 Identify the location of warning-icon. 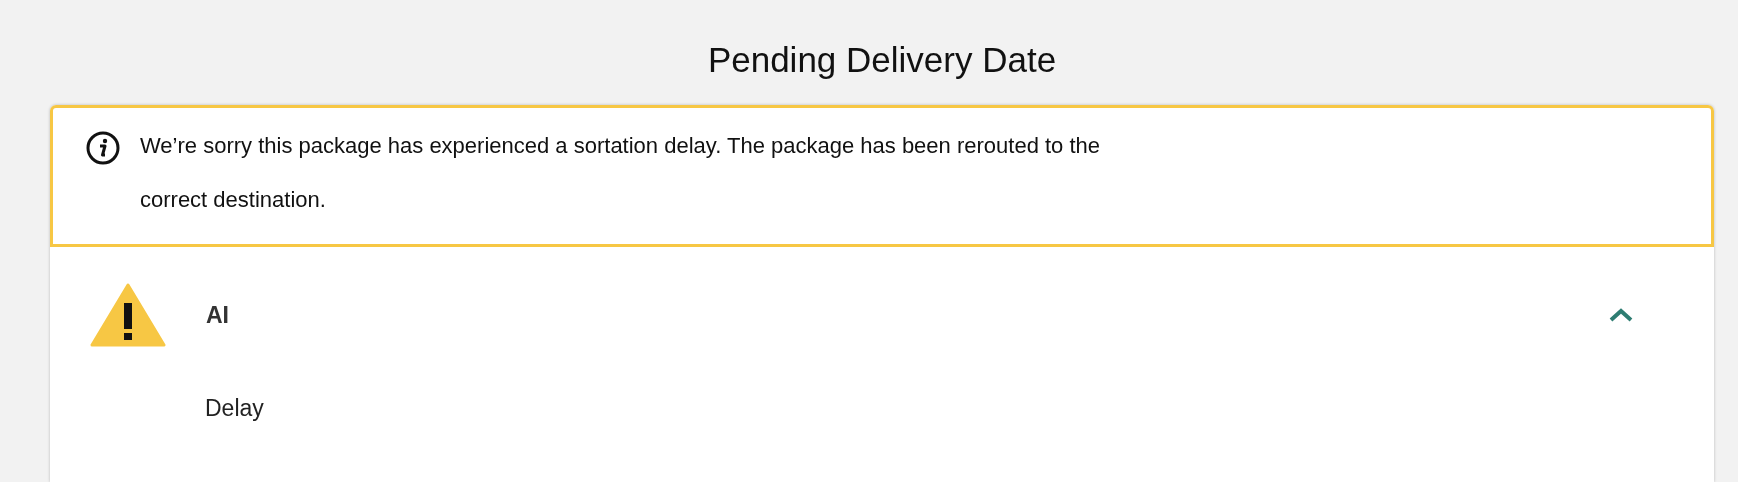
(128, 315).